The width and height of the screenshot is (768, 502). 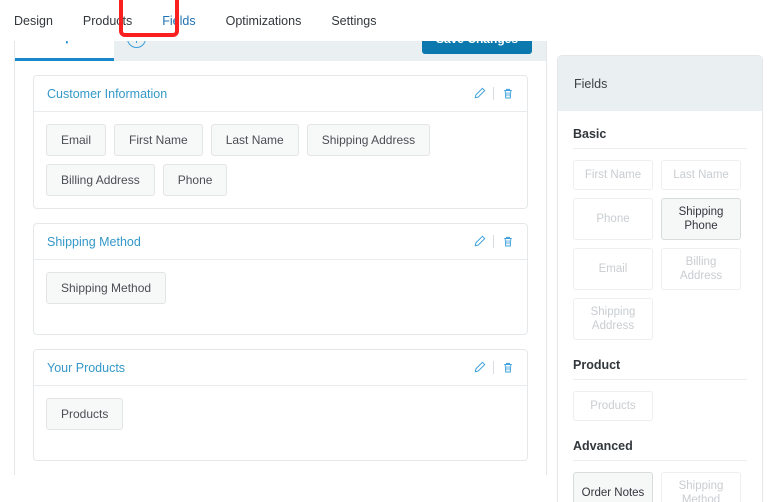 What do you see at coordinates (94, 241) in the screenshot?
I see `section-title: Shipping Method` at bounding box center [94, 241].